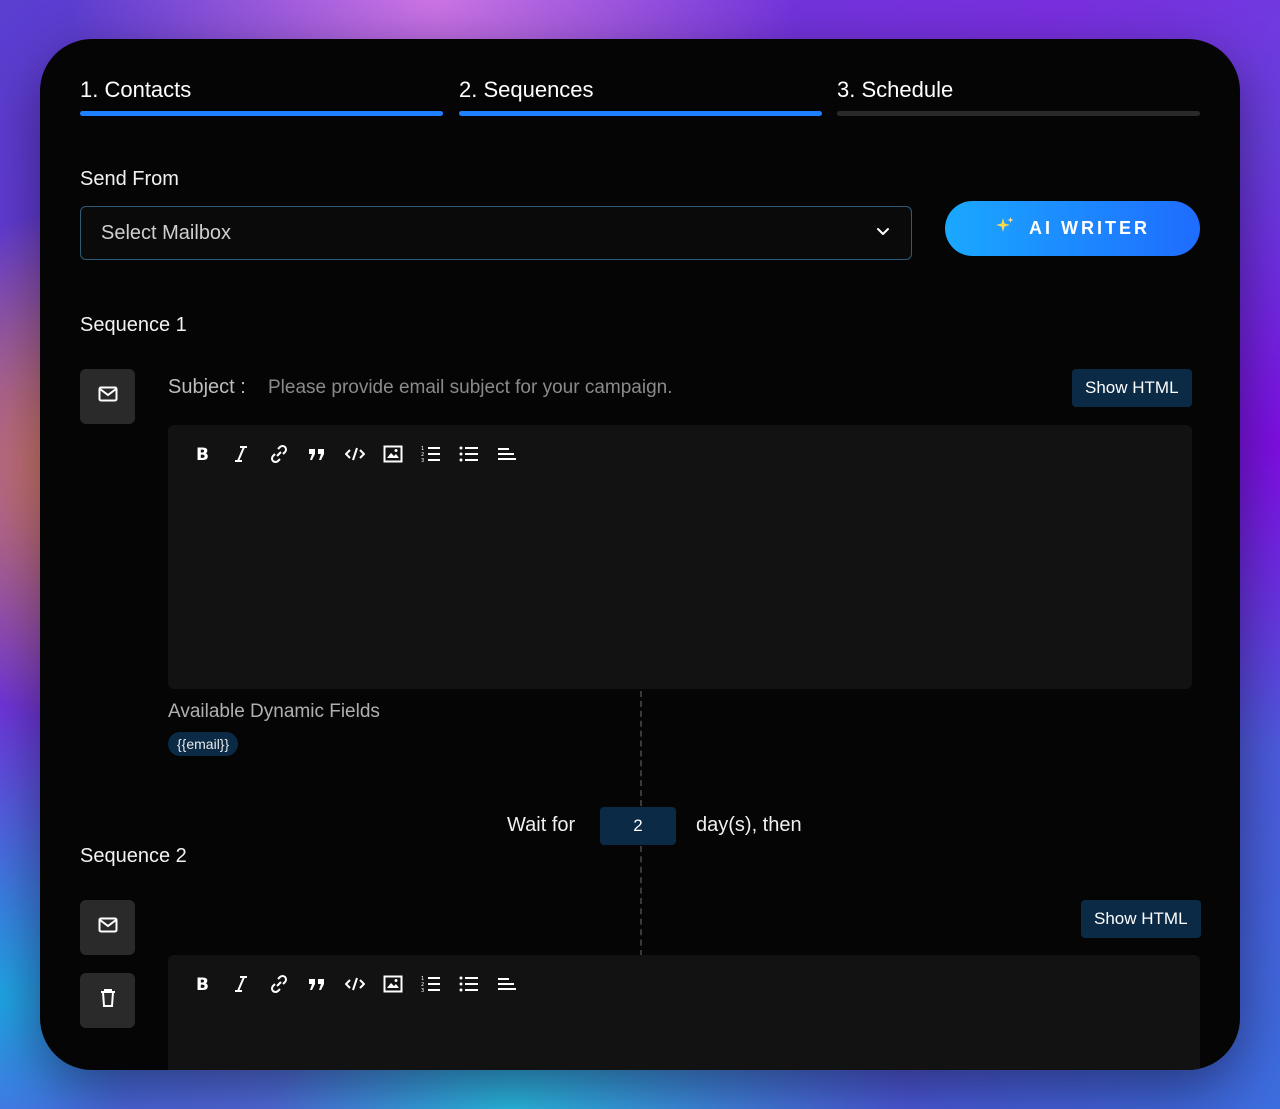 The width and height of the screenshot is (1280, 1109). What do you see at coordinates (680, 454) in the screenshot?
I see `sequence-1-toolbar: B 123` at bounding box center [680, 454].